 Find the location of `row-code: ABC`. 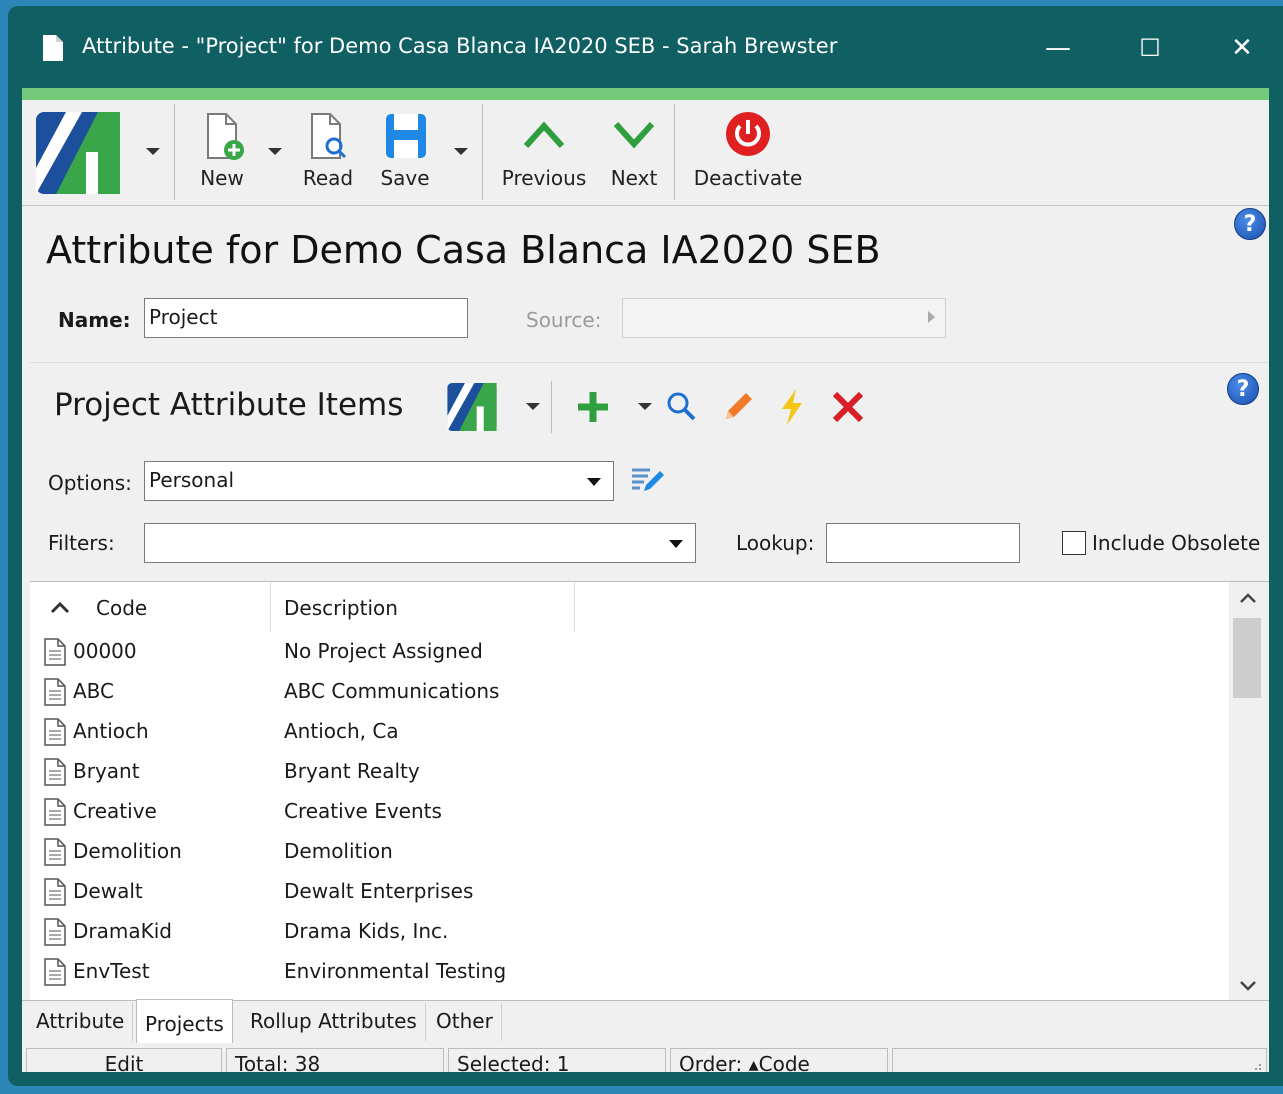

row-code: ABC is located at coordinates (94, 691).